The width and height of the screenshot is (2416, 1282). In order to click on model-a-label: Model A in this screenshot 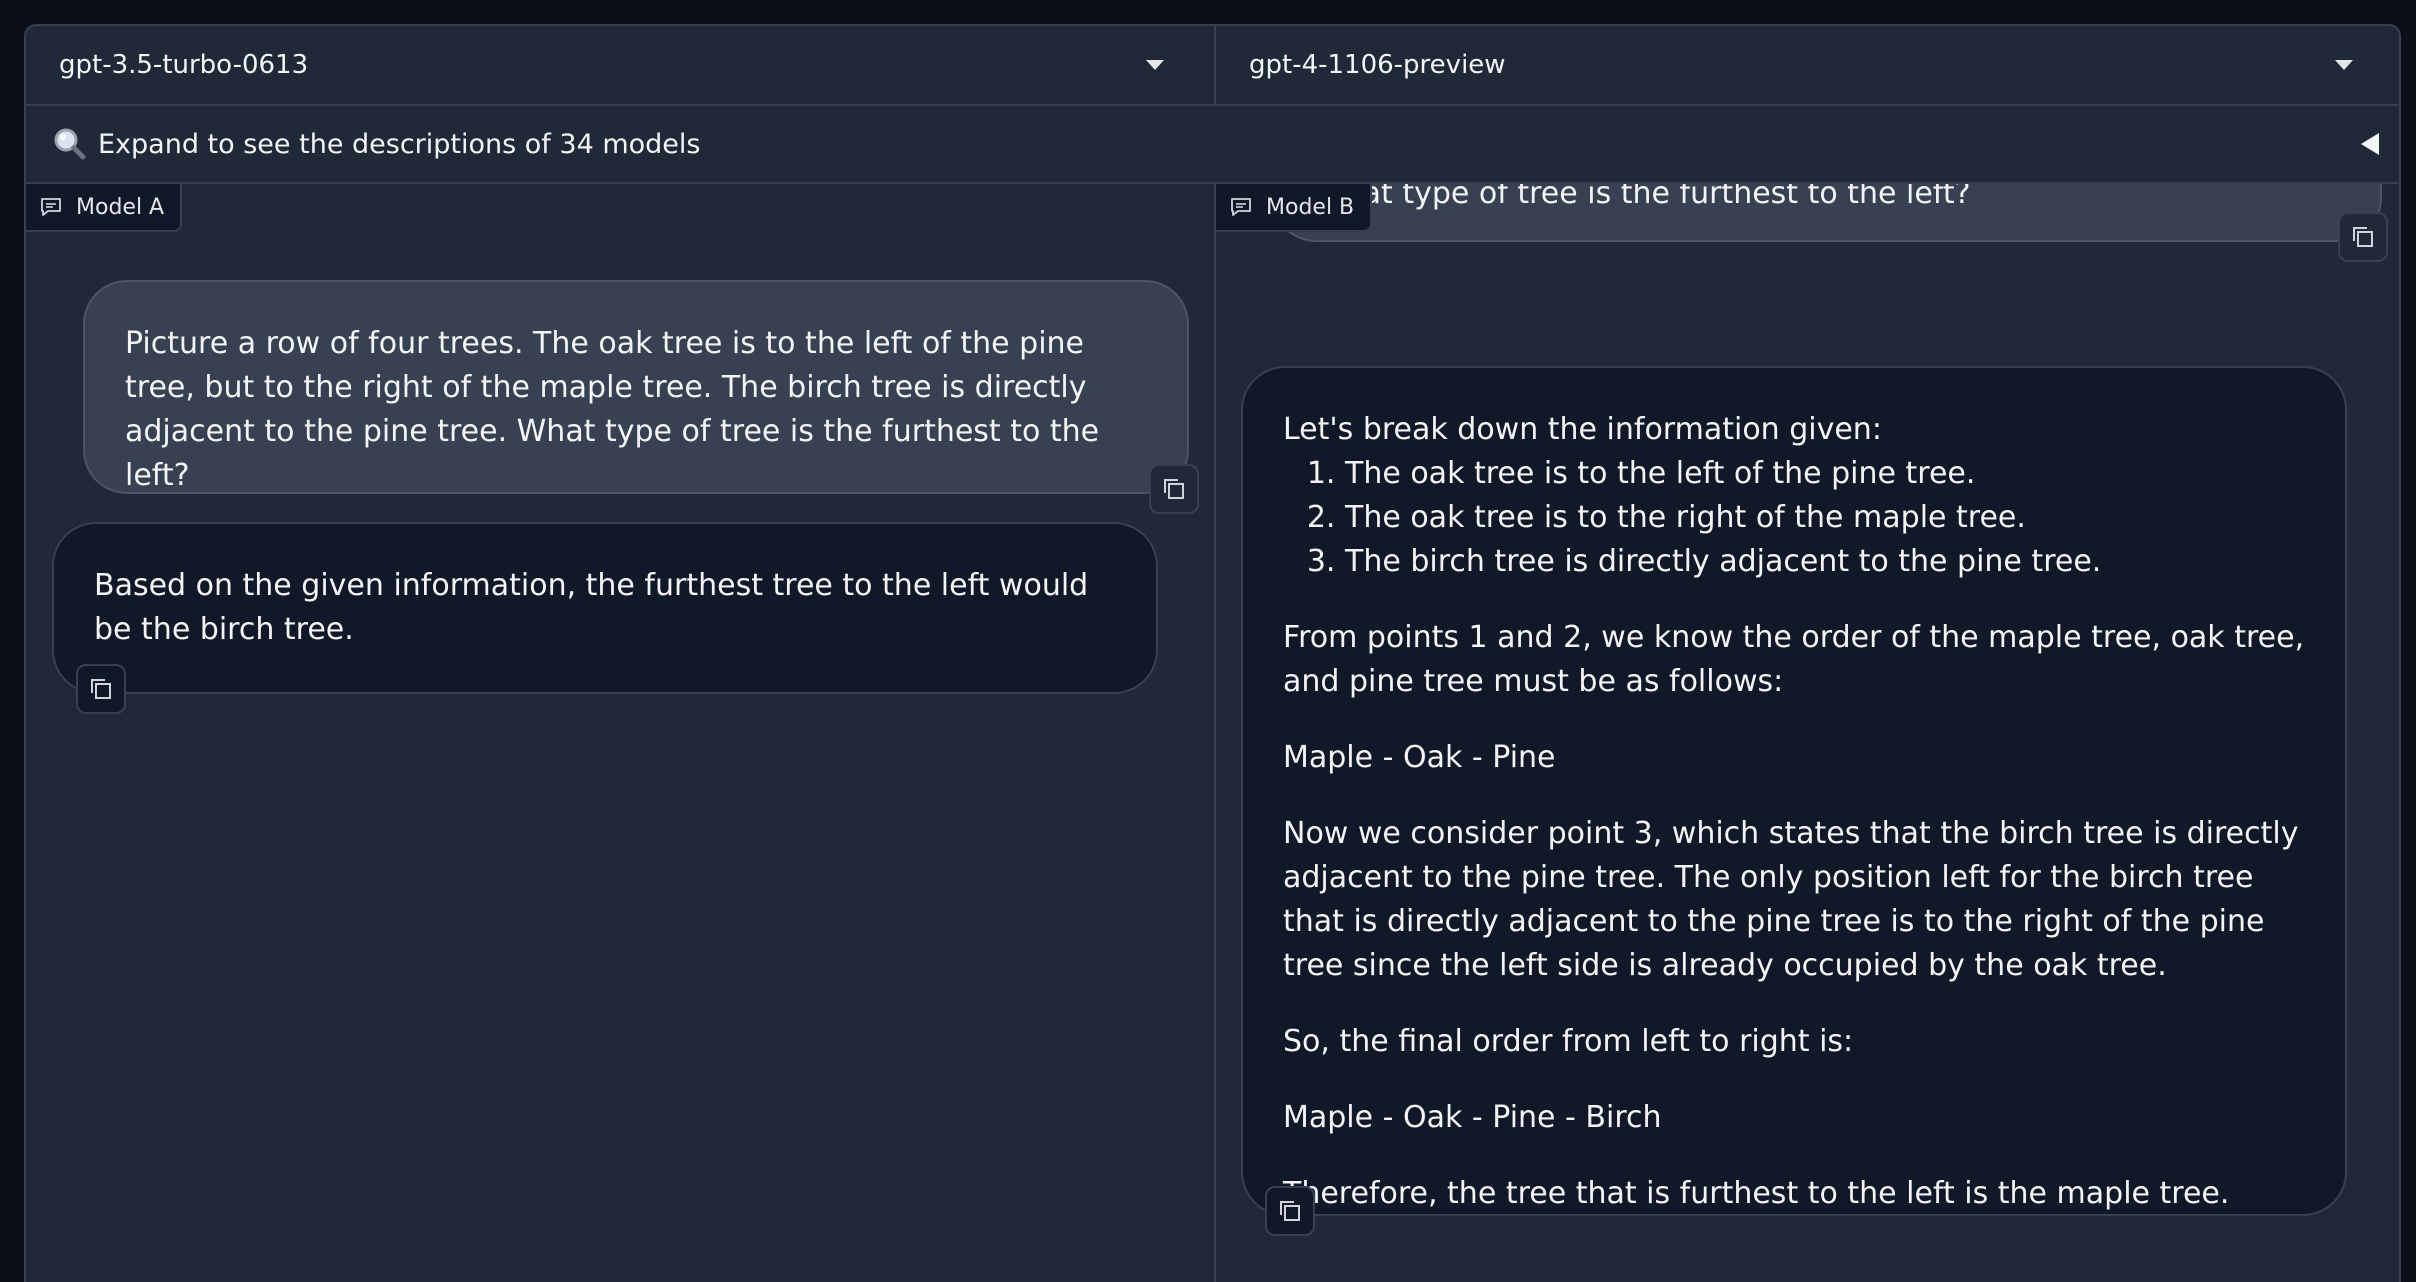, I will do `click(120, 207)`.